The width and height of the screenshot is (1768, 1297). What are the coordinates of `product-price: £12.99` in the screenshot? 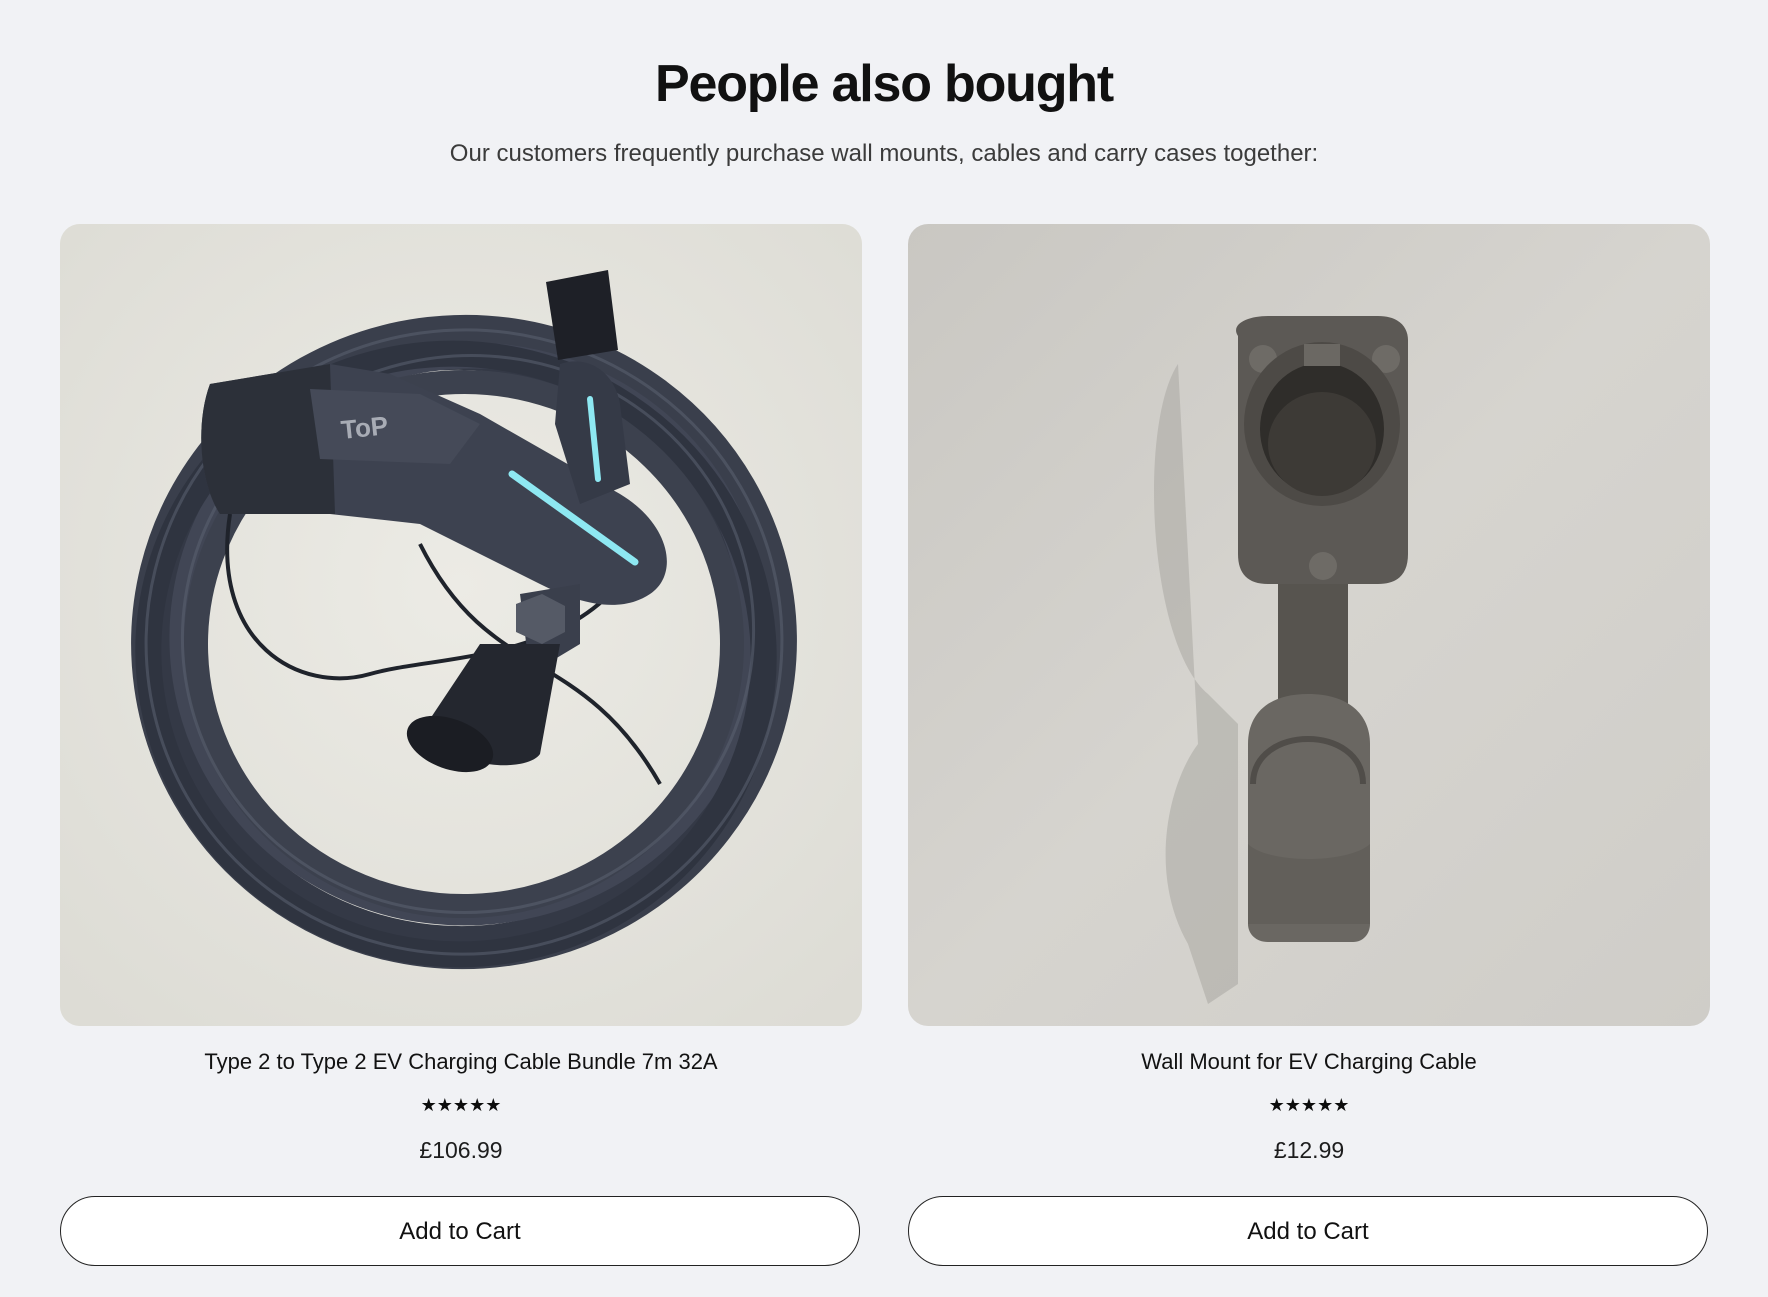 It's located at (1309, 1150).